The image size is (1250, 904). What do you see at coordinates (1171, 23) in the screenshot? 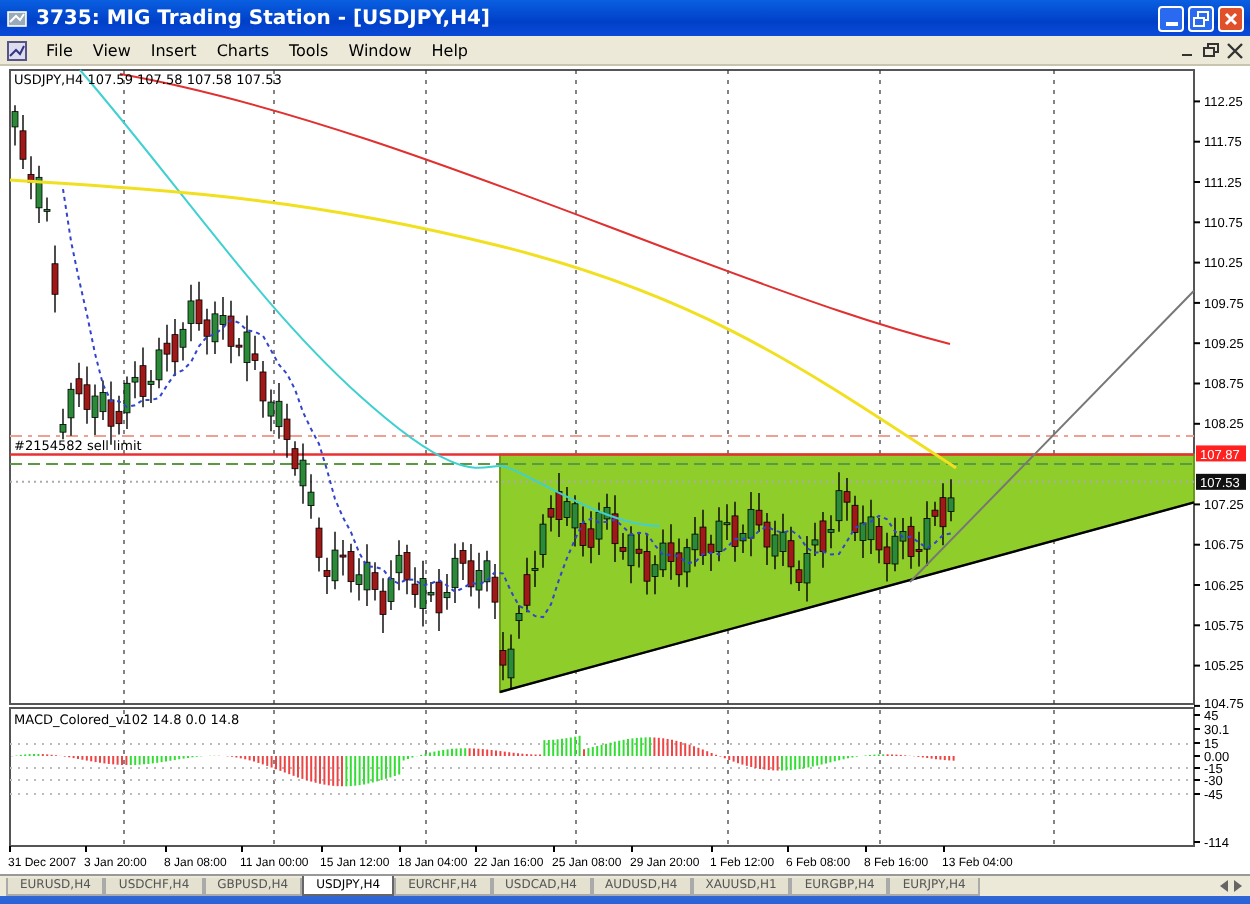
I see `minimize-icon` at bounding box center [1171, 23].